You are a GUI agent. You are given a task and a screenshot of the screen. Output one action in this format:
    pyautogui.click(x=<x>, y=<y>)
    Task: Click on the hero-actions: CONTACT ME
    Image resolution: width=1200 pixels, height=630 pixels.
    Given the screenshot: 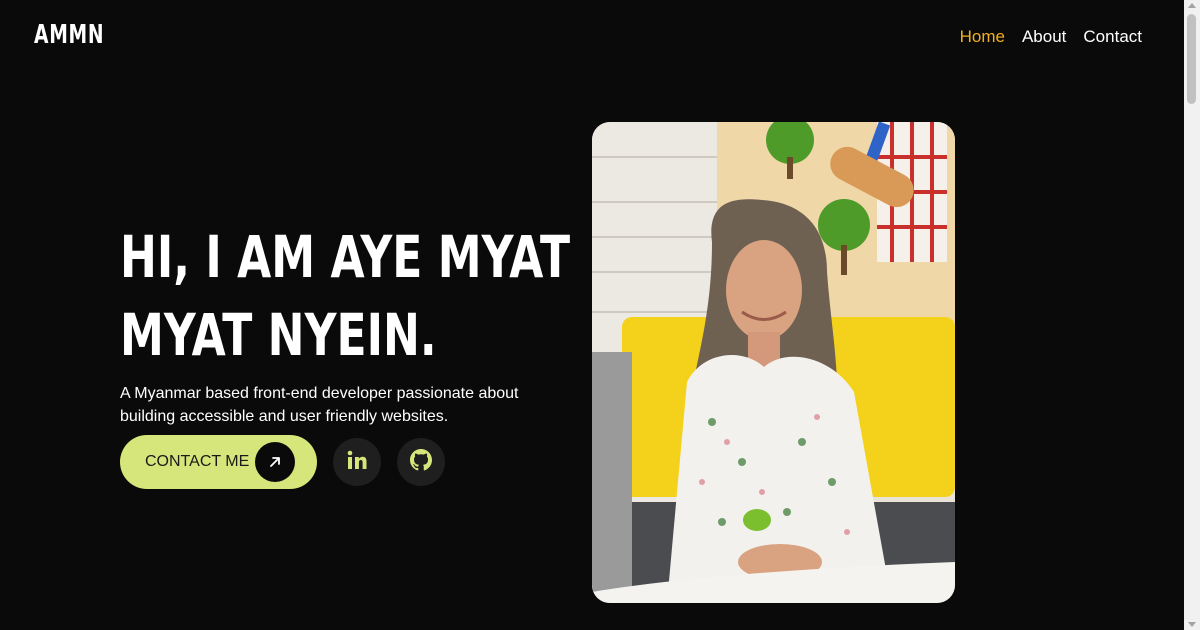 What is the action you would take?
    pyautogui.click(x=282, y=462)
    